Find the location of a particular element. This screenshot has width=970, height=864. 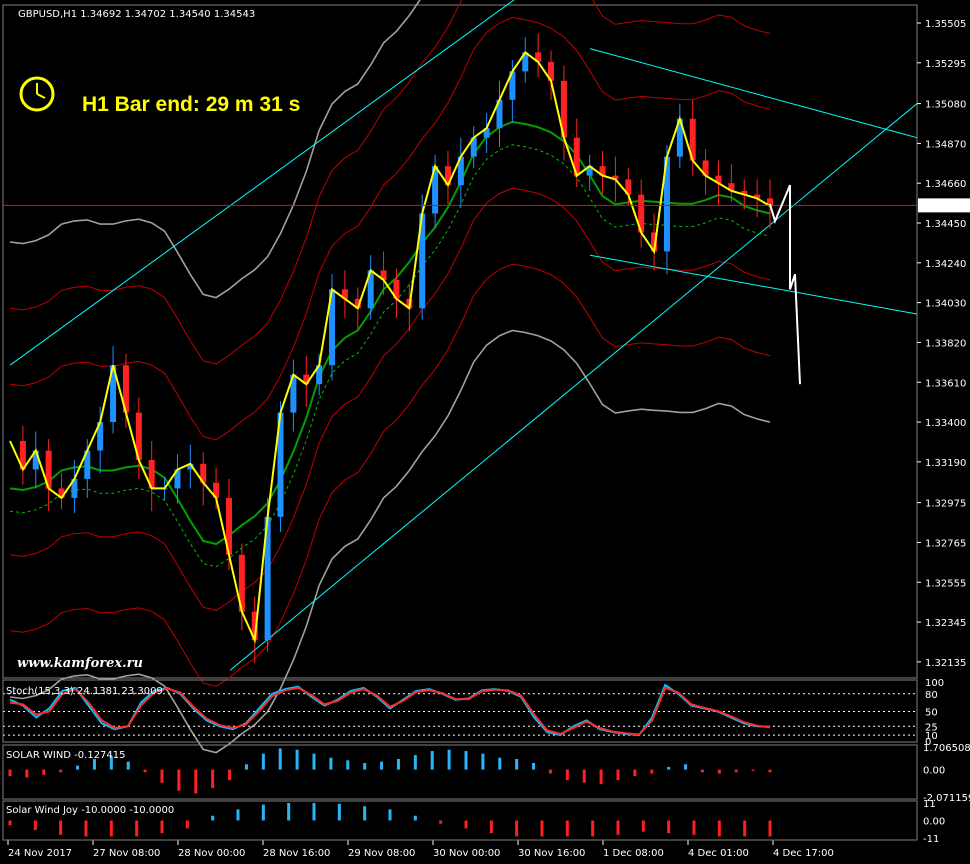

time-tick-label: 28 Nov 00:00 is located at coordinates (211, 853).